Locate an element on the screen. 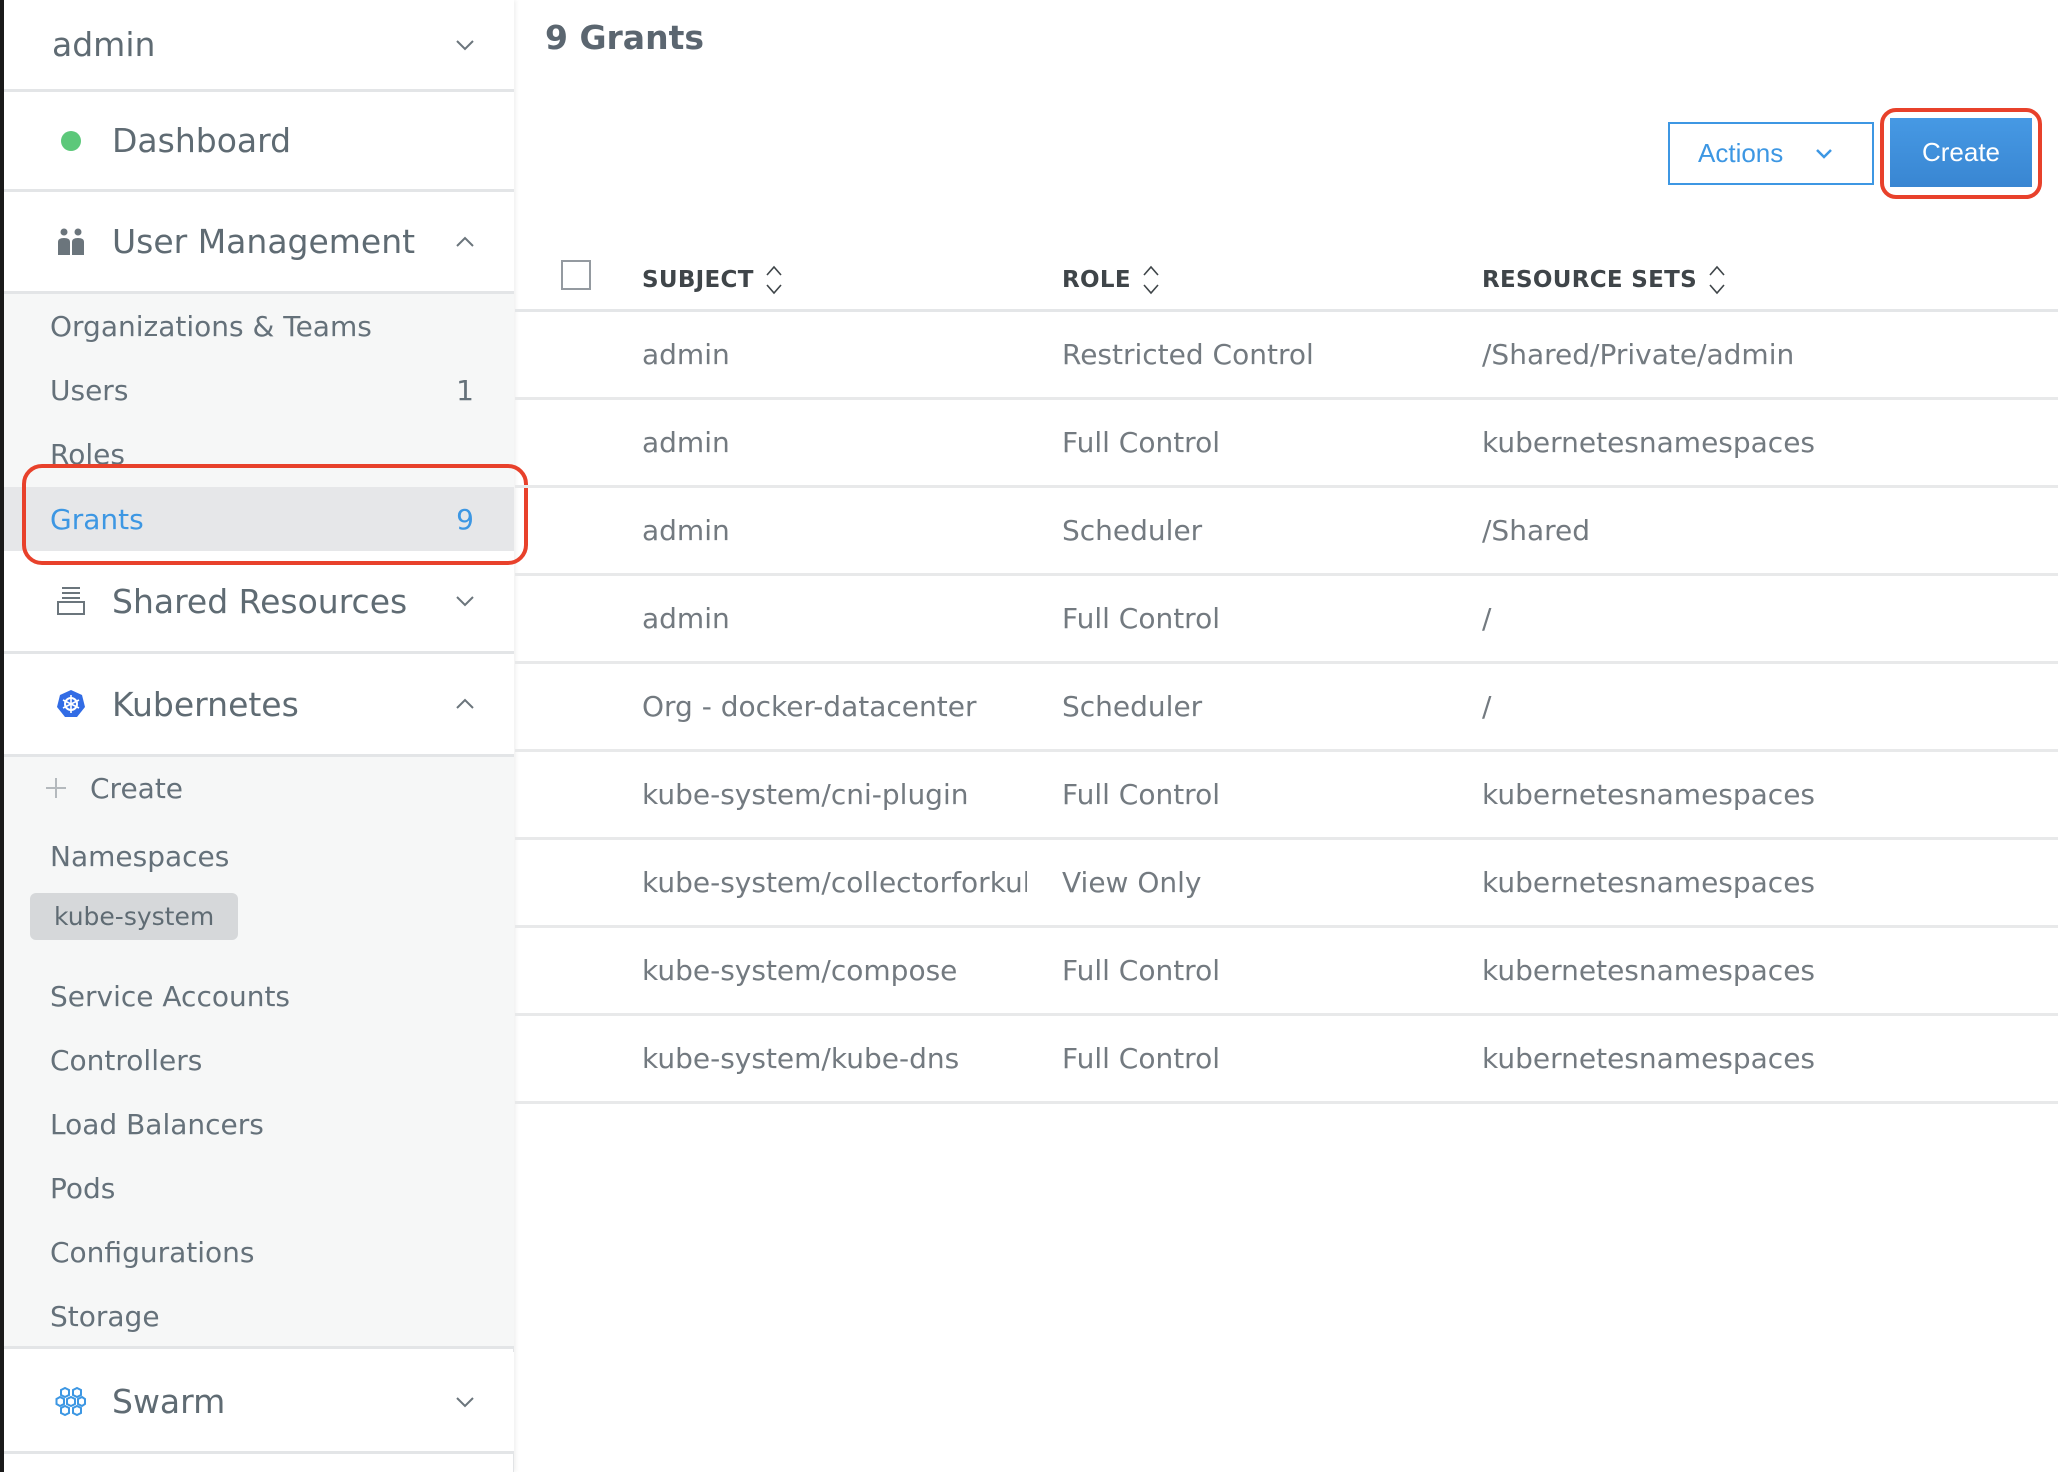 Image resolution: width=2058 pixels, height=1472 pixels. sidebar-item-configurations: Configurations is located at coordinates (259, 1252).